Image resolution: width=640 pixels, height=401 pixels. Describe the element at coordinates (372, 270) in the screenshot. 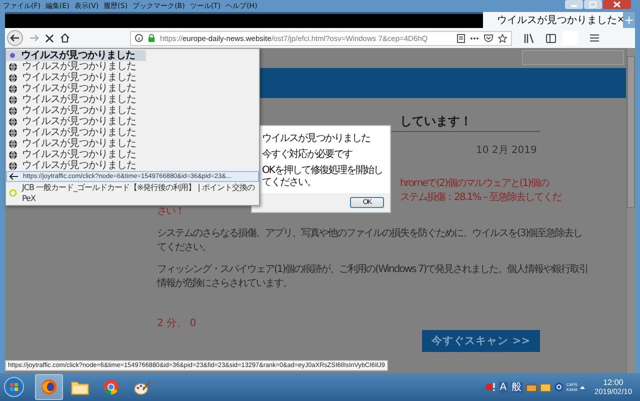

I see `paragraph-text: フィッシング・スパイウェア(1)個の痕跡が、ご利用の(Windows 7)で発見されました。個人情報や銀行取引` at that location.